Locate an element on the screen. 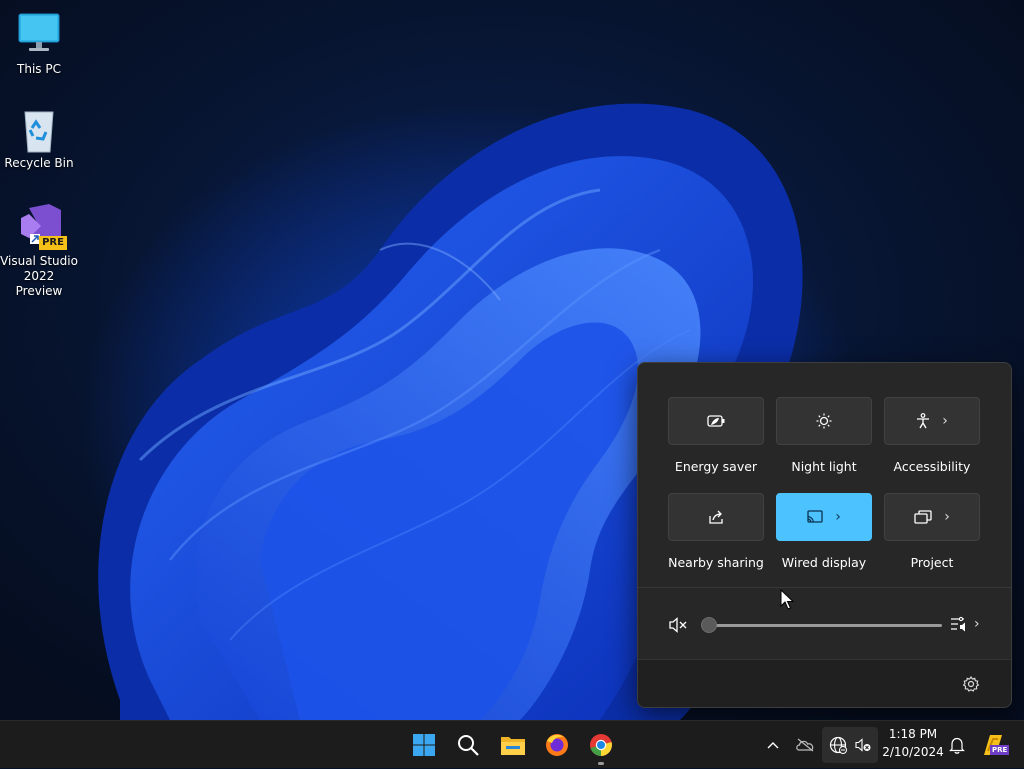 The width and height of the screenshot is (1024, 769). tile-energy-saver: Energy saver is located at coordinates (716, 435).